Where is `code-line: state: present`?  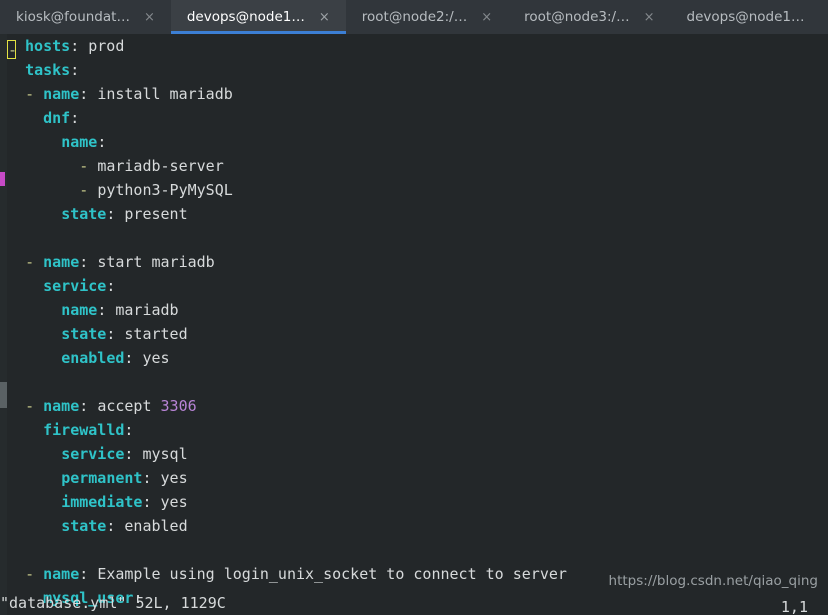 code-line: state: present is located at coordinates (124, 214).